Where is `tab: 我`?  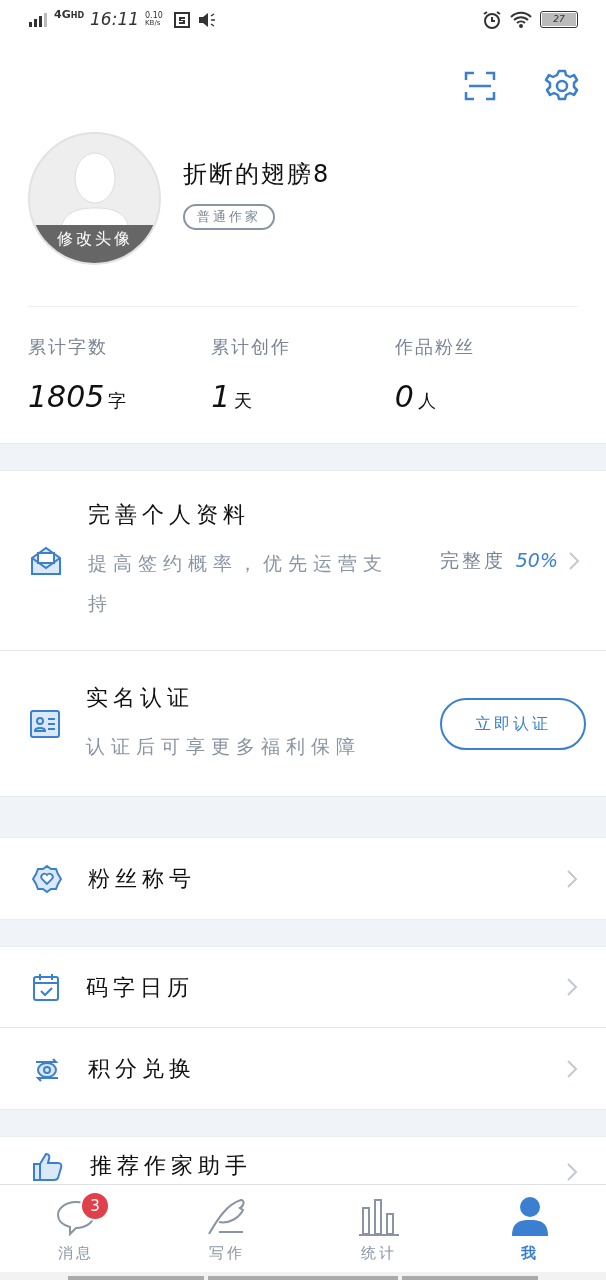 tab: 我 is located at coordinates (530, 1228).